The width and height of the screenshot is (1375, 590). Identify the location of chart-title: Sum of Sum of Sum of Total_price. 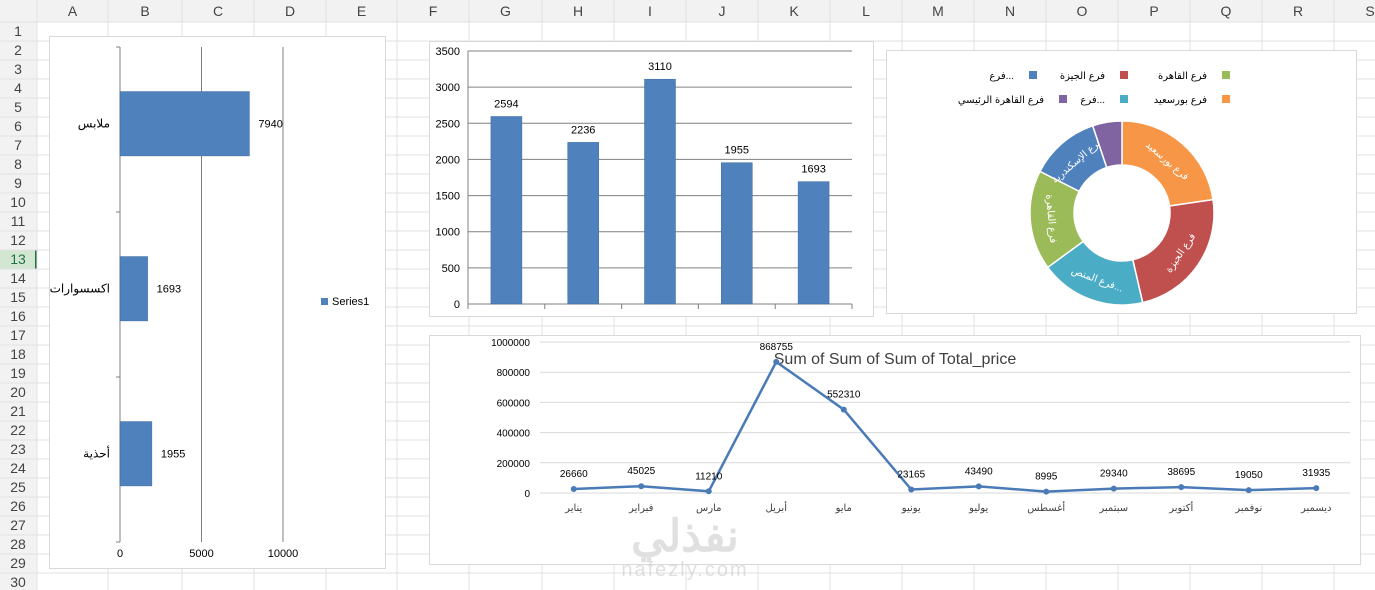
(895, 359).